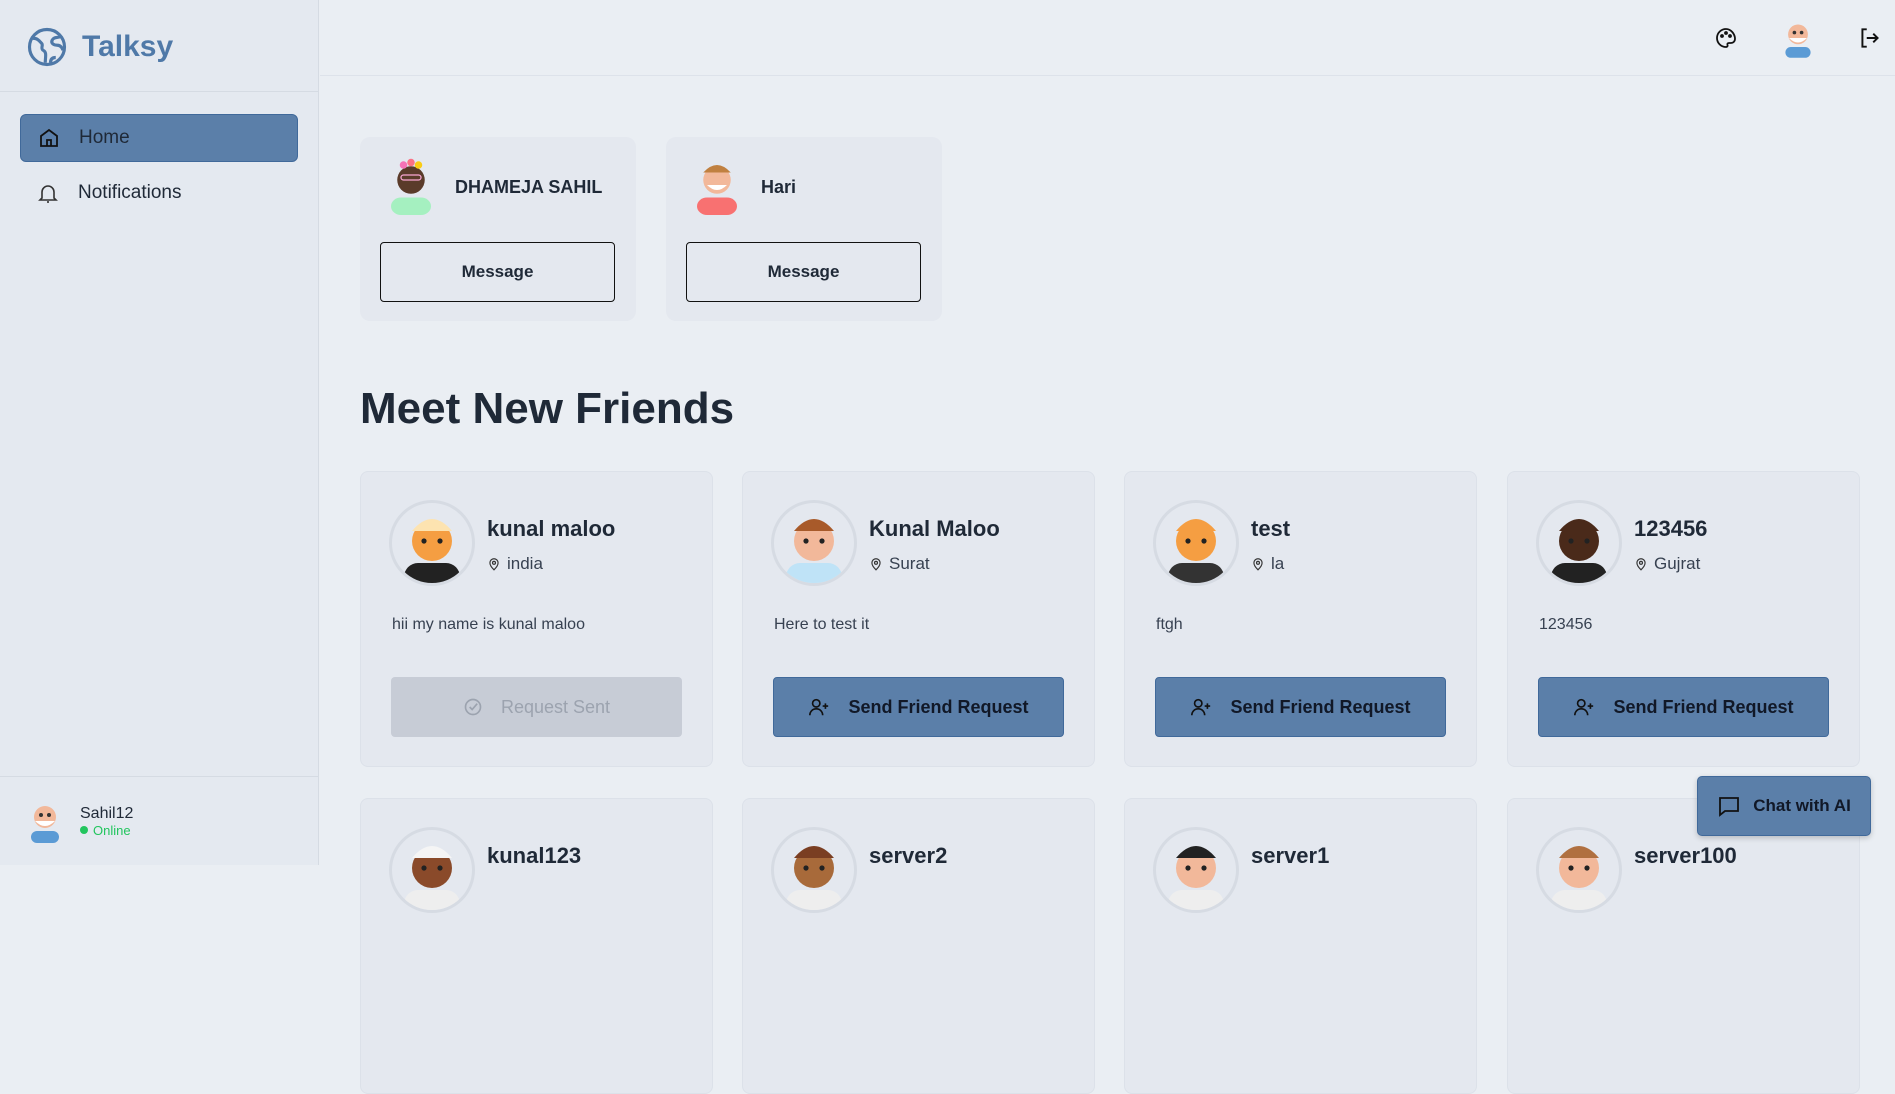  Describe the element at coordinates (934, 528) in the screenshot. I see `user-name: Kunal Maloo` at that location.